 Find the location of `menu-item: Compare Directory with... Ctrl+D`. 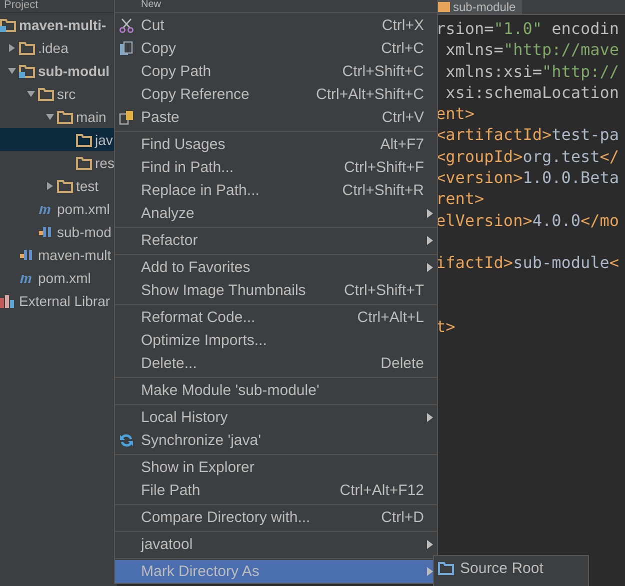

menu-item: Compare Directory with... Ctrl+D is located at coordinates (276, 517).